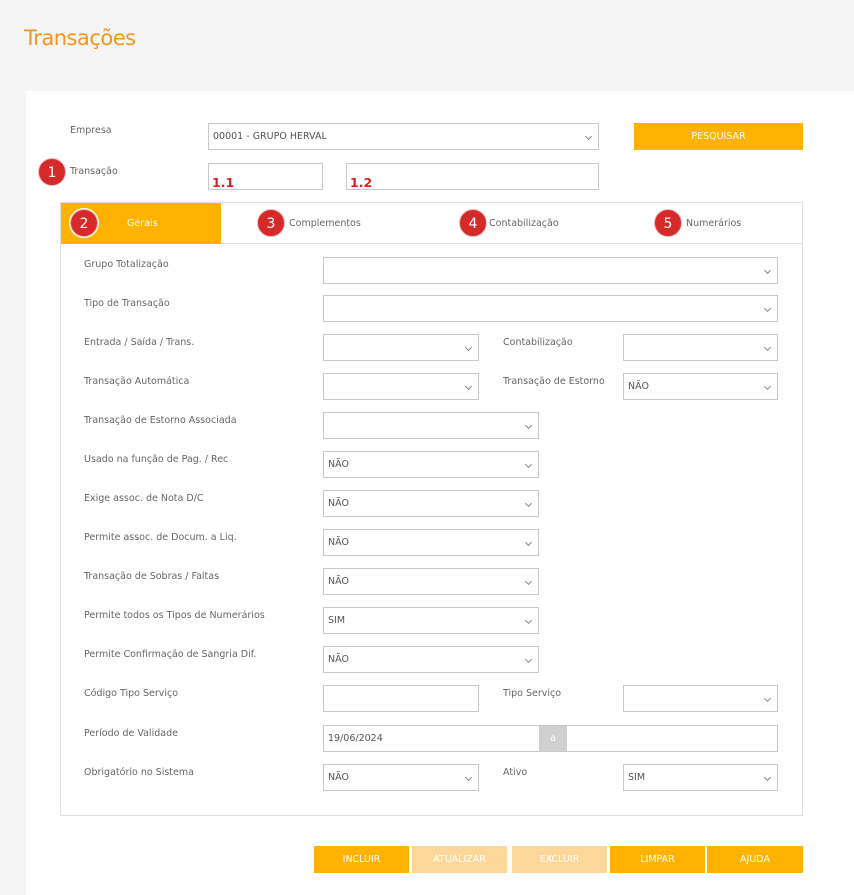 Image resolution: width=854 pixels, height=895 pixels. What do you see at coordinates (401, 347) in the screenshot?
I see `entrada-saida-select` at bounding box center [401, 347].